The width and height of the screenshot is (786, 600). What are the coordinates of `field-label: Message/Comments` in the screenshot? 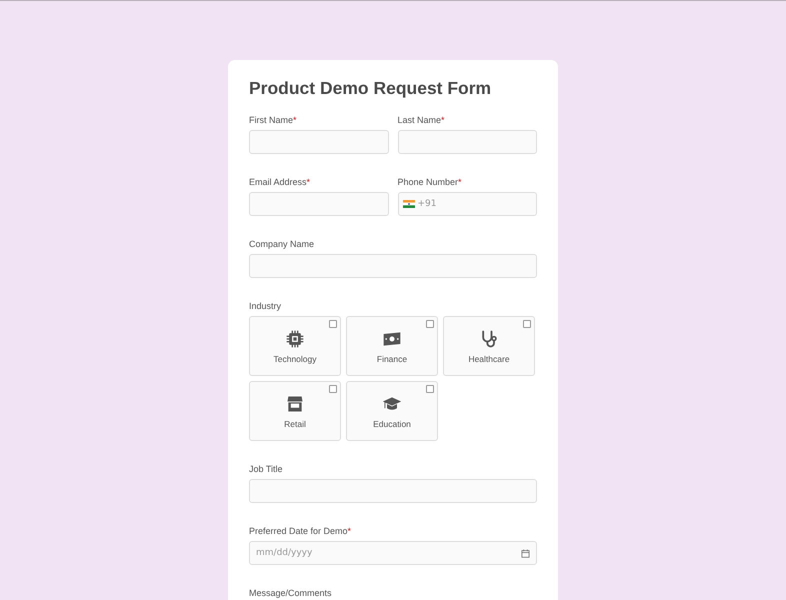 It's located at (291, 593).